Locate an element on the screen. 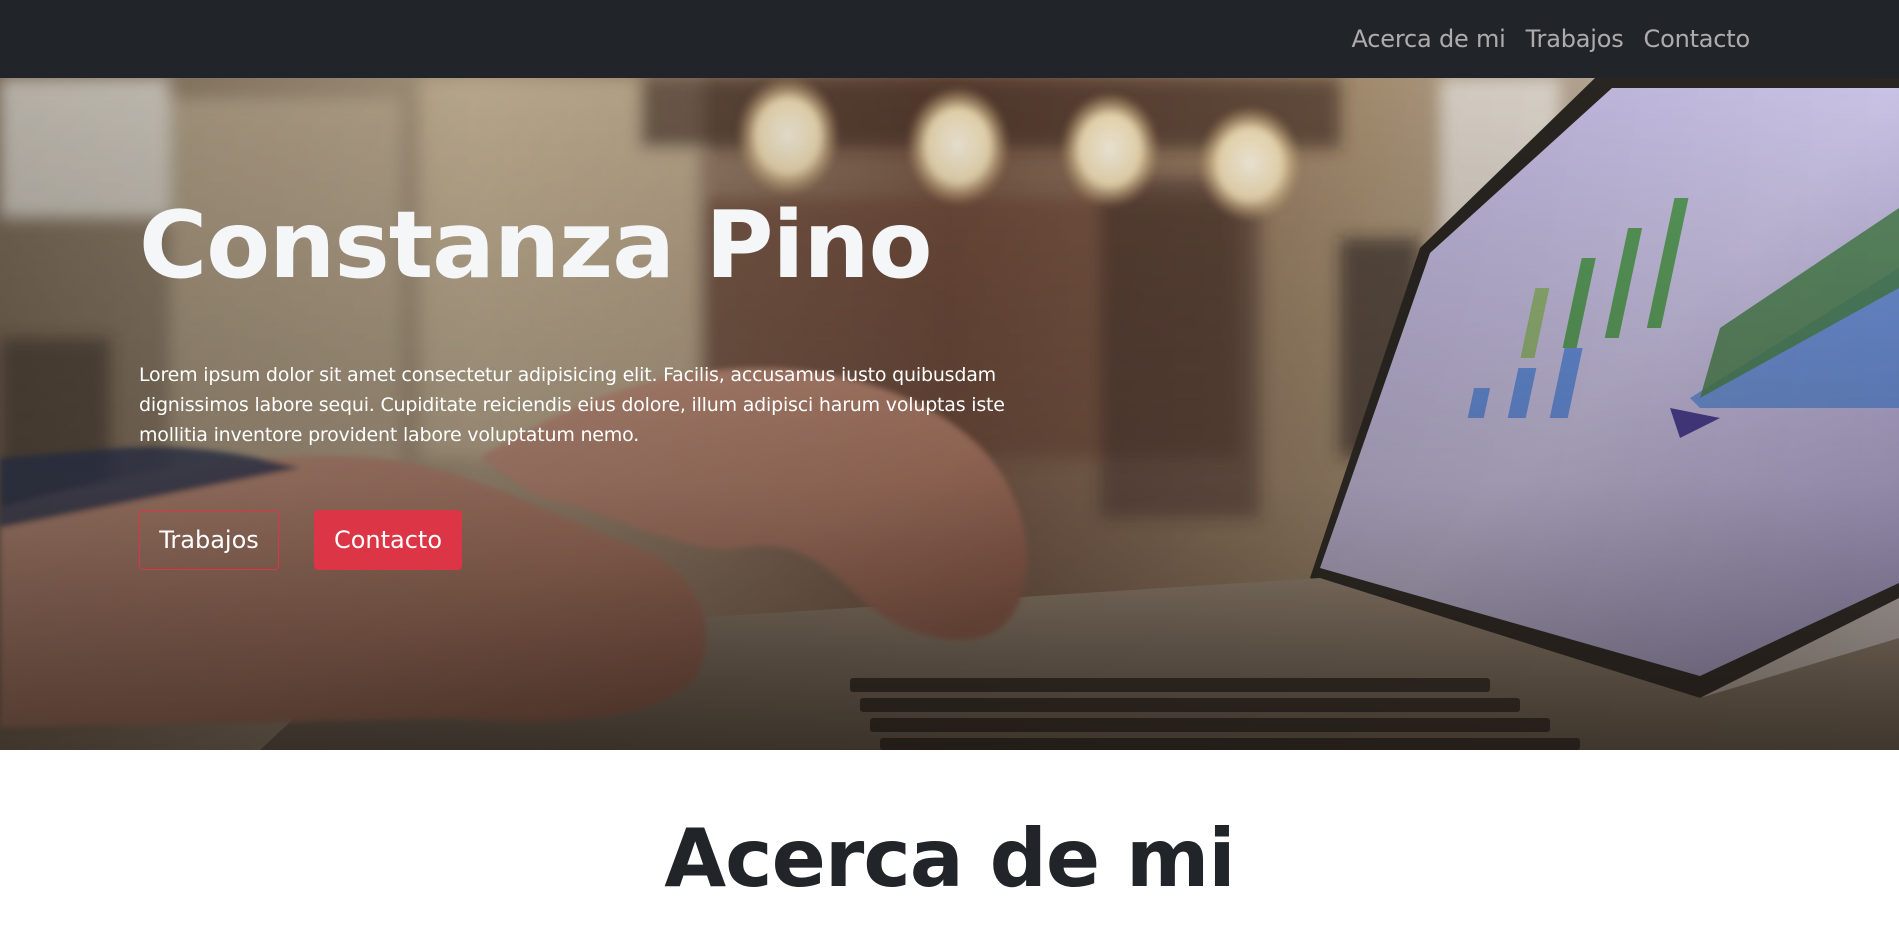  nav-links: Acerca de mi Trabajos Contacto is located at coordinates (1551, 39).